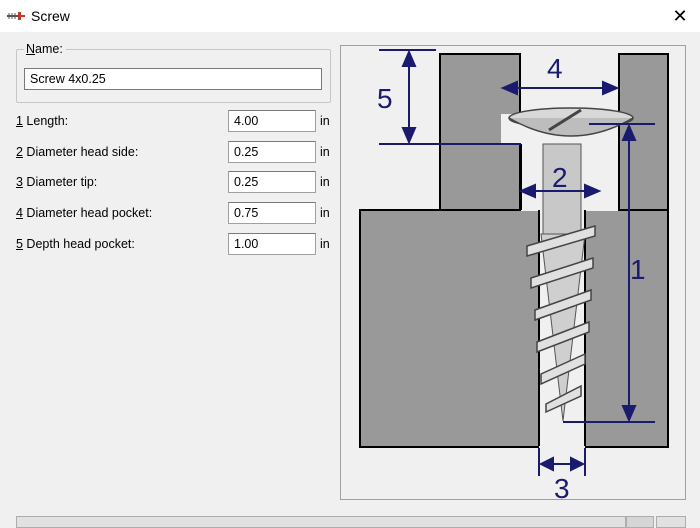  What do you see at coordinates (173, 79) in the screenshot?
I see `name-input` at bounding box center [173, 79].